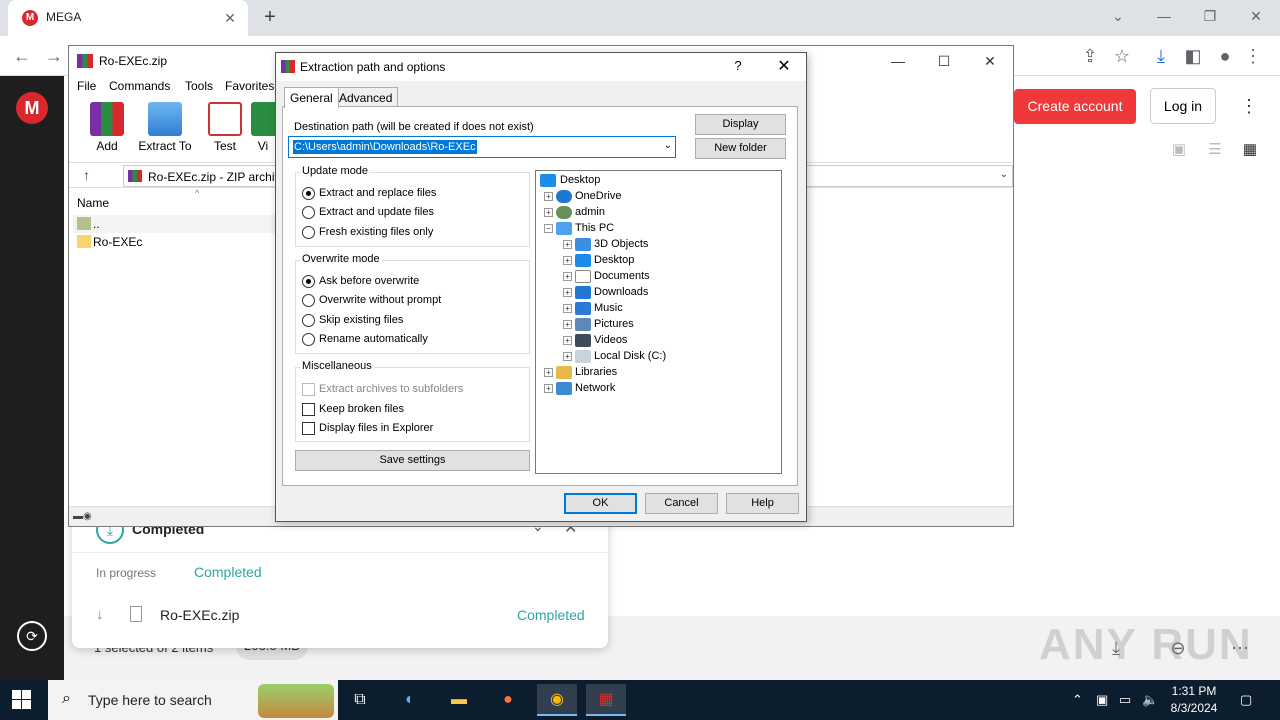  Describe the element at coordinates (193, 700) in the screenshot. I see `taskbar-search: ⌕ Type here to search` at that location.